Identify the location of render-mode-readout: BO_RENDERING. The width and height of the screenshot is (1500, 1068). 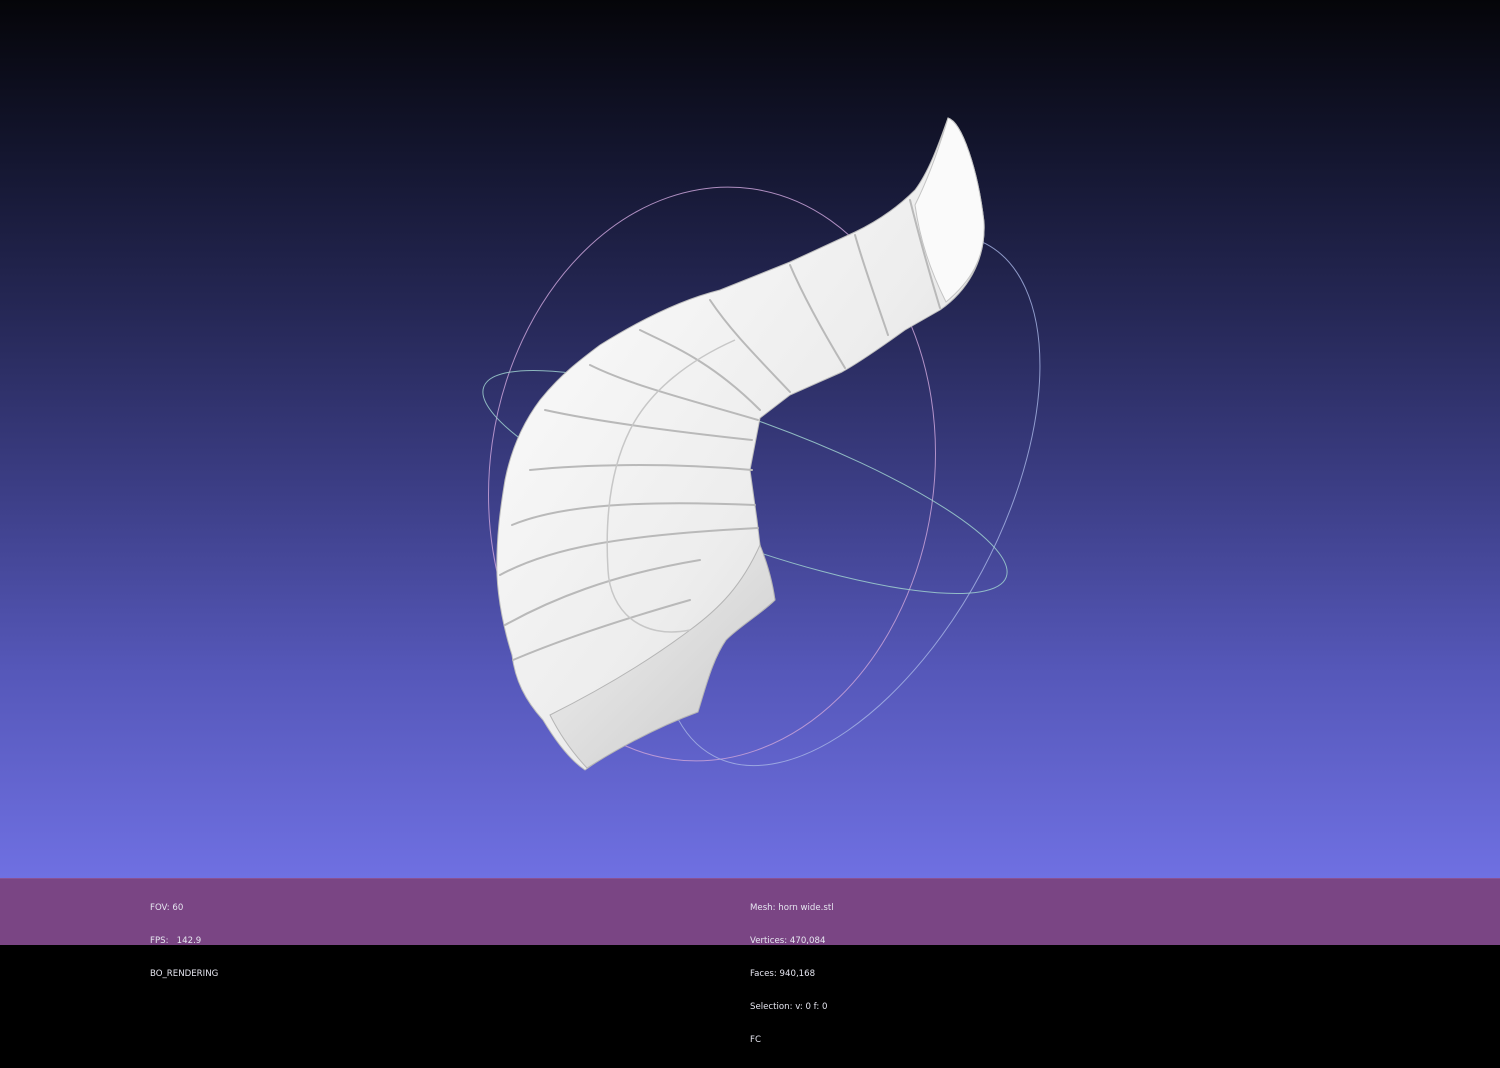
(184, 974).